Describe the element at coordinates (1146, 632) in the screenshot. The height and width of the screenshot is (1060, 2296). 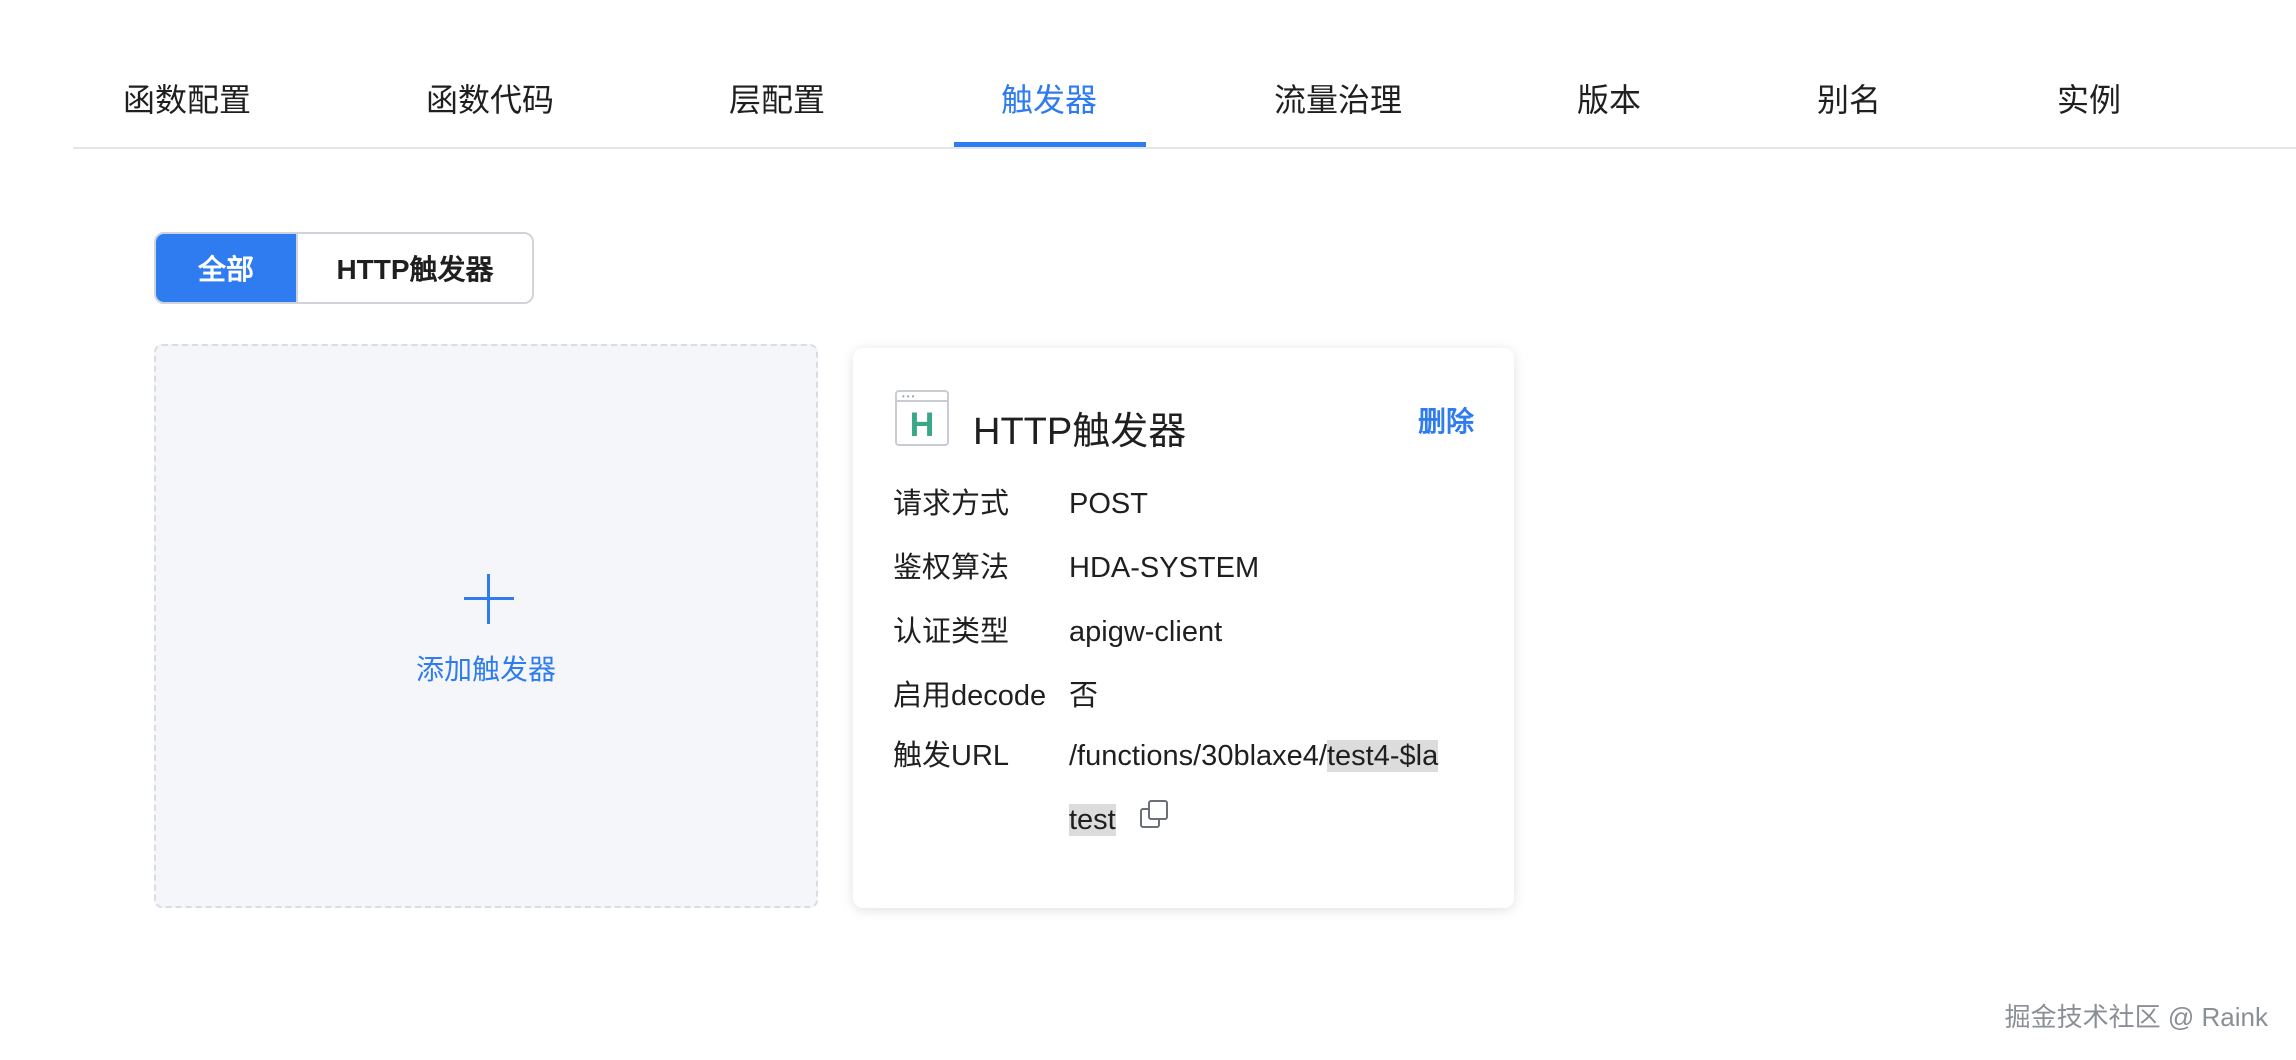
I see `field-value: apigw-client` at that location.